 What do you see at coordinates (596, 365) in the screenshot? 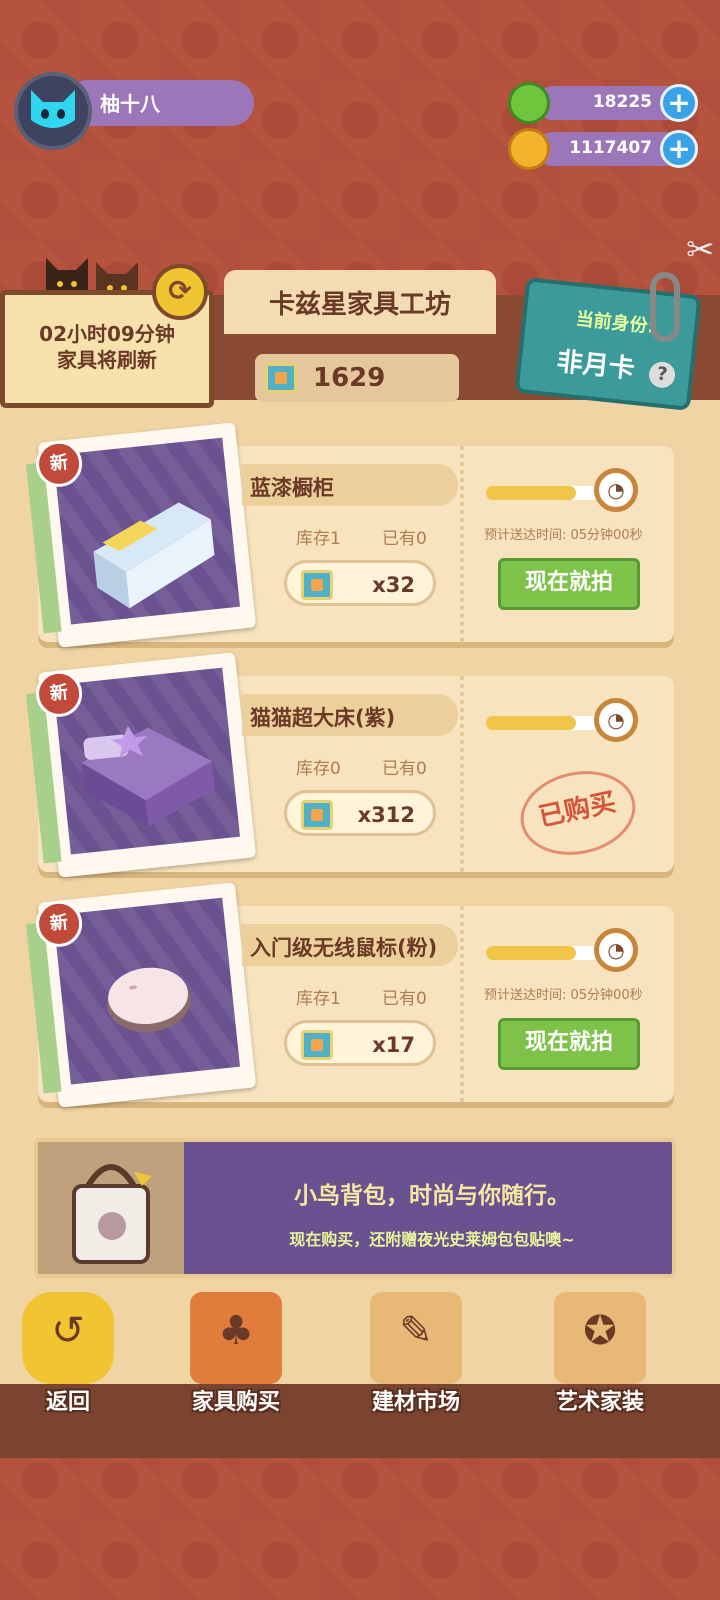
I see `identity-value: 非月卡` at bounding box center [596, 365].